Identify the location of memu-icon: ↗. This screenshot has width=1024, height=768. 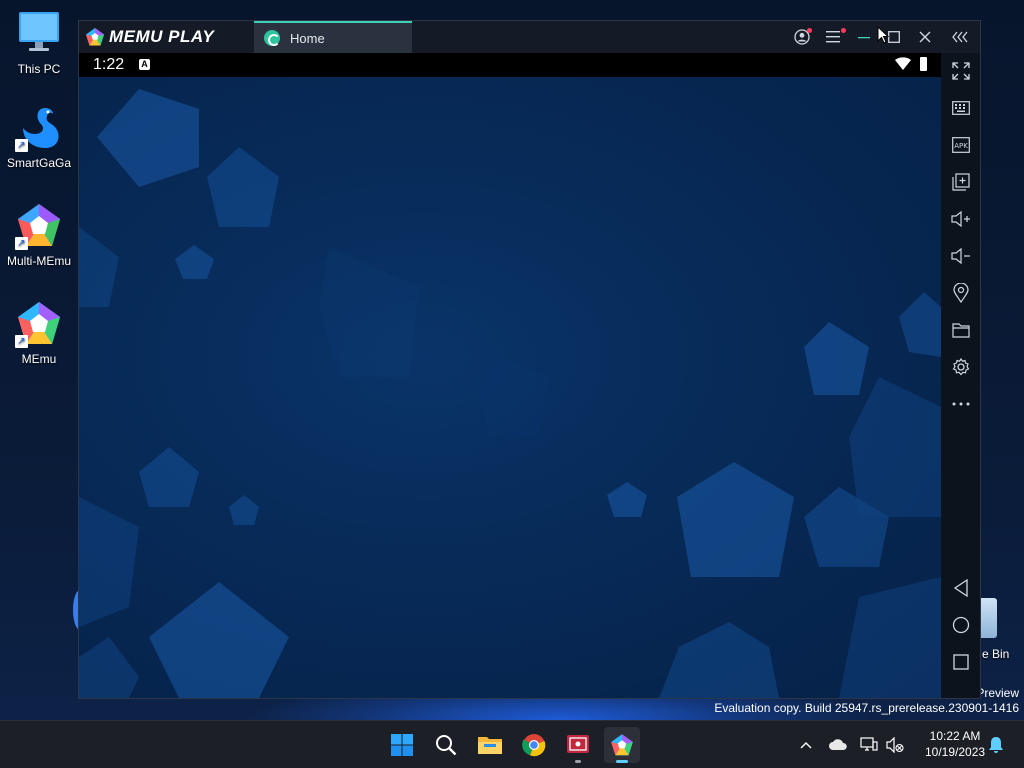
(39, 324).